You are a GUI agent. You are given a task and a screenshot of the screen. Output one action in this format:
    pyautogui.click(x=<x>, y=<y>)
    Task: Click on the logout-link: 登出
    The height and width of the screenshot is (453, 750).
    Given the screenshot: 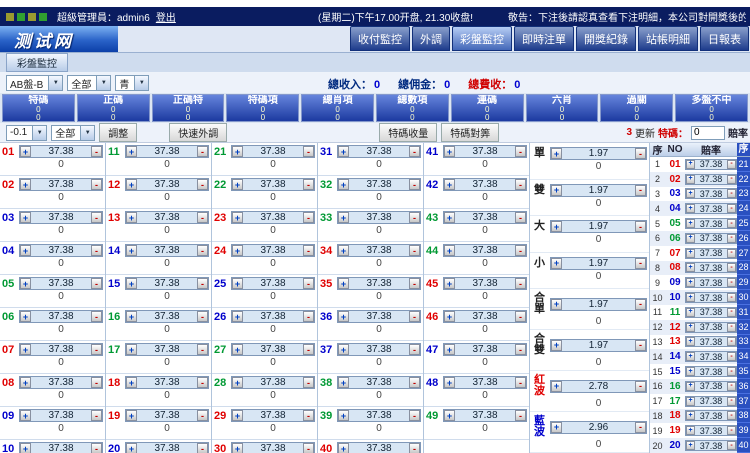 What is the action you would take?
    pyautogui.click(x=166, y=16)
    